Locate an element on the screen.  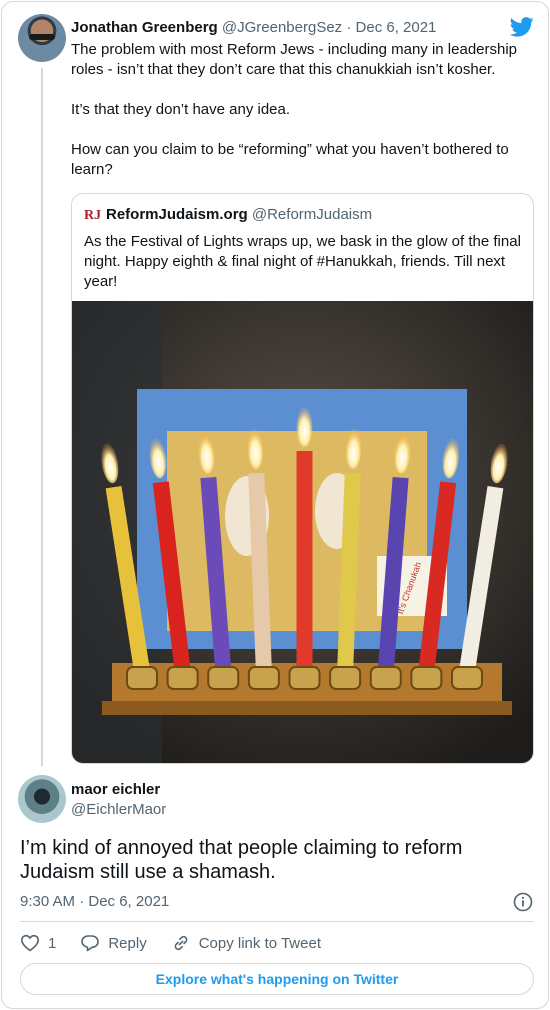
like-count: 1 is located at coordinates (52, 943).